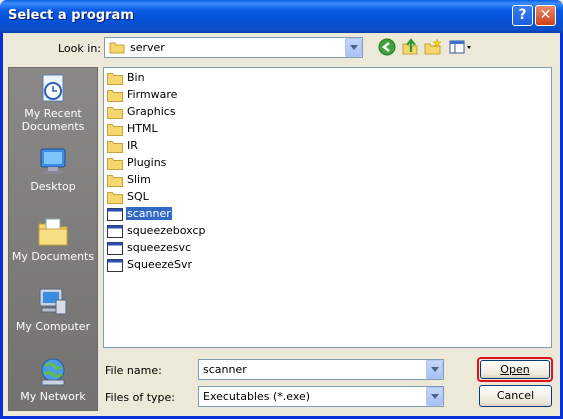 This screenshot has height=419, width=563. I want to click on place-my-computer: My Computer, so click(53, 309).